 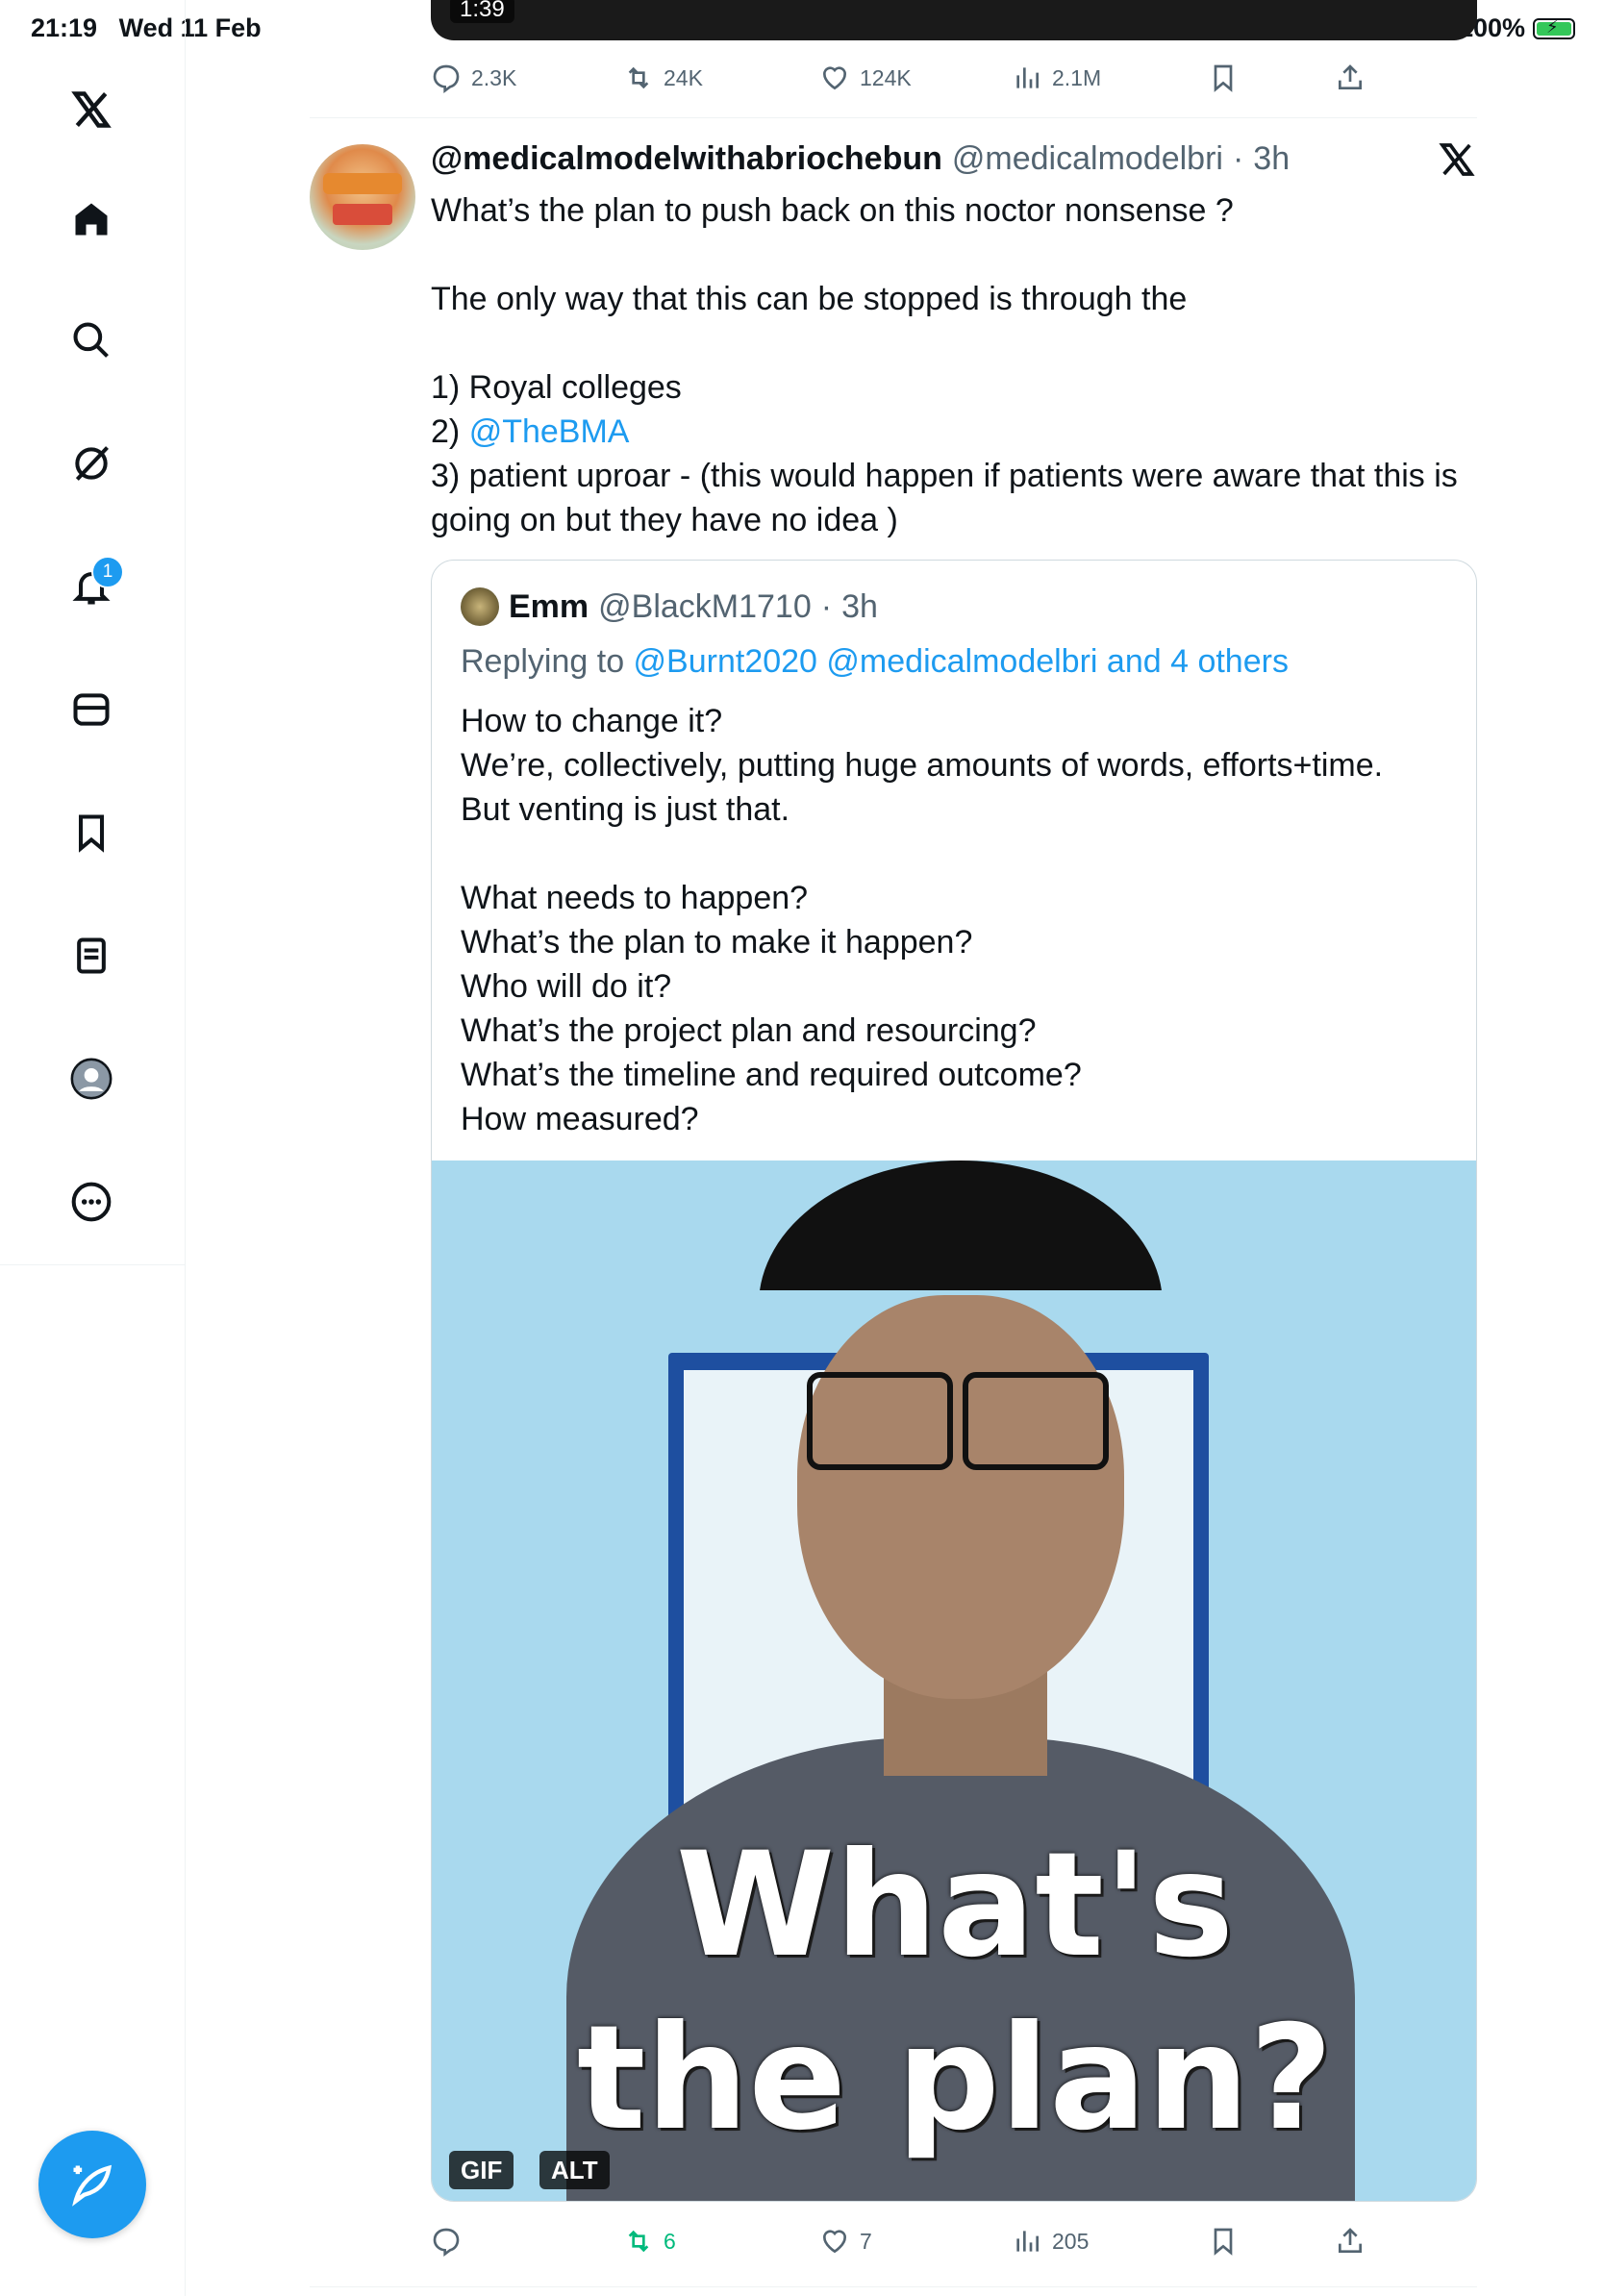 I want to click on gif-glasses-right, so click(x=1036, y=1421).